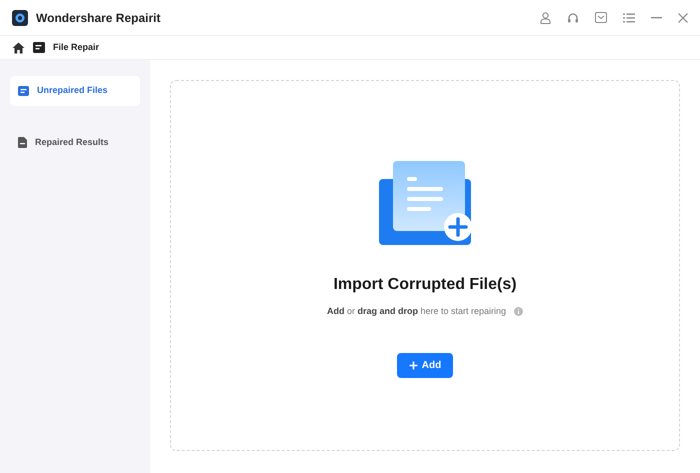 The image size is (700, 473). Describe the element at coordinates (629, 17) in the screenshot. I see `menu-icon` at that location.